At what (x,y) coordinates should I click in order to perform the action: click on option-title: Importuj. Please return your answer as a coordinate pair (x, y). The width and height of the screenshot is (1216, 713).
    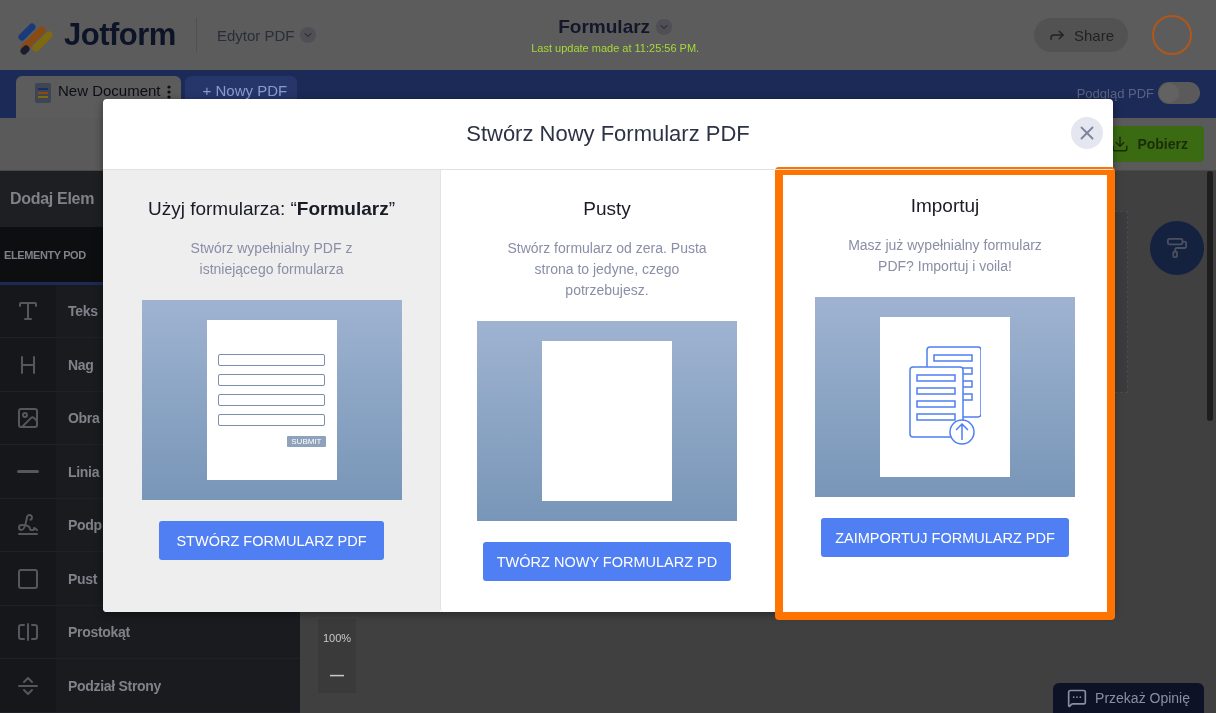
    Looking at the image, I should click on (945, 206).